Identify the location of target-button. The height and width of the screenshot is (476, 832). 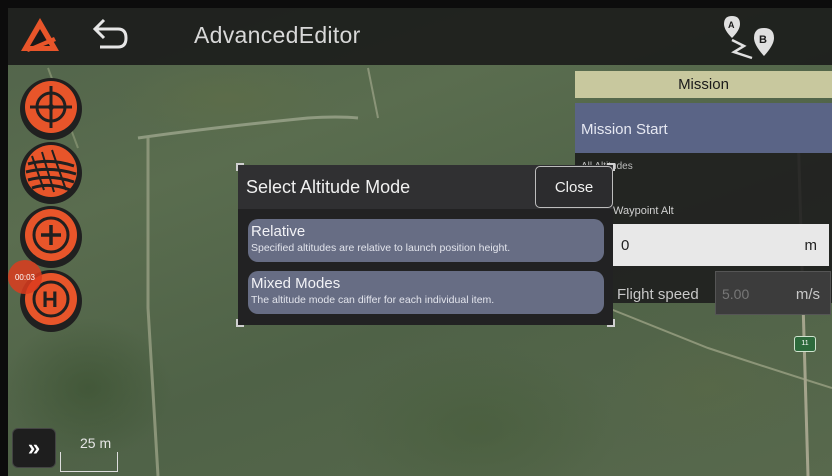
(51, 109).